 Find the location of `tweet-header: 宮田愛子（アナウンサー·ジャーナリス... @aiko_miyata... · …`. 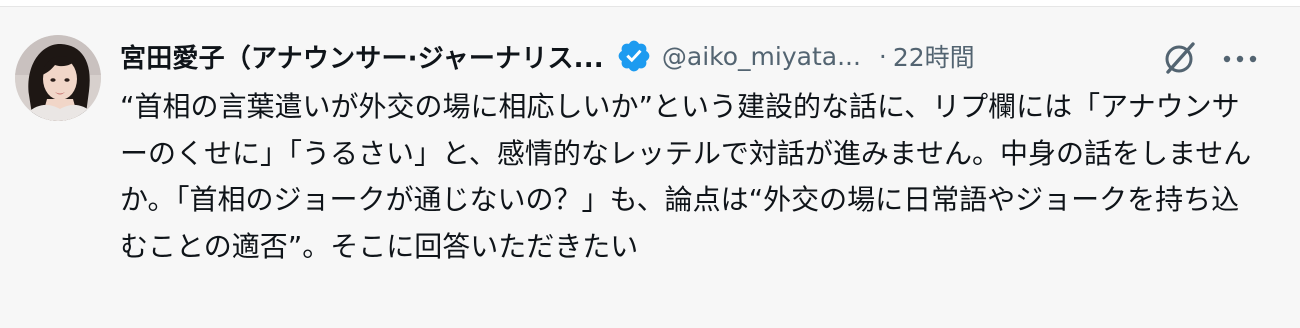

tweet-header: 宮田愛子（アナウンサー·ジャーナリス... @aiko_miyata... · … is located at coordinates (547, 56).